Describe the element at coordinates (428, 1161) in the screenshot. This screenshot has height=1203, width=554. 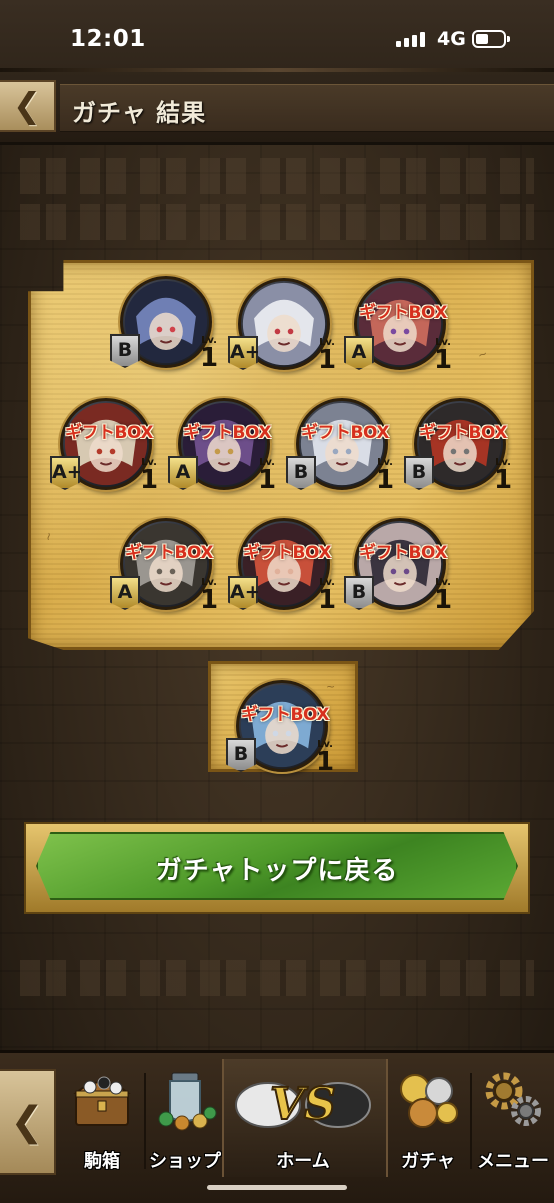
I see `nav-label: ガチャ` at that location.